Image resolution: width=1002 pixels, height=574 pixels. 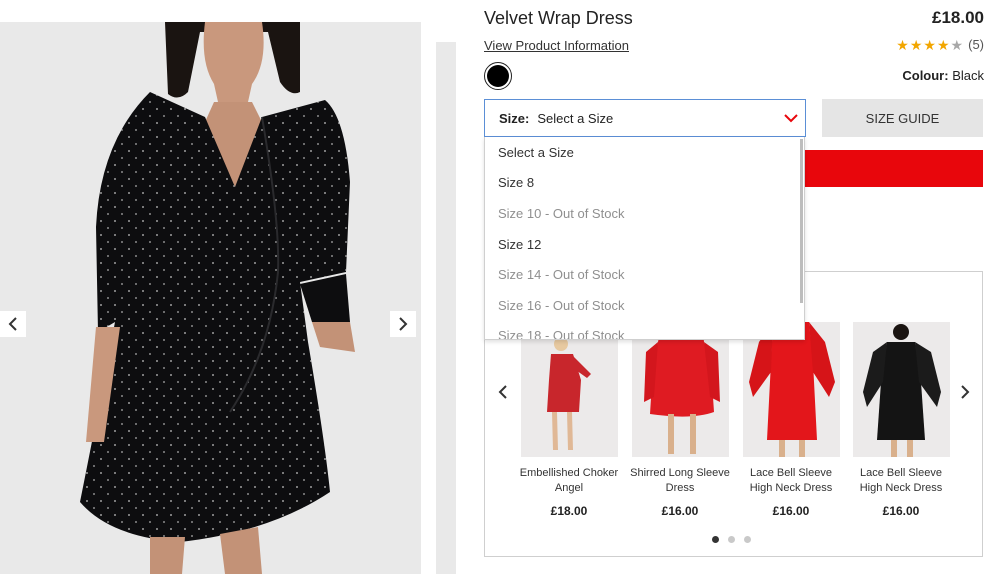 I want to click on size-option-out-of-stock: Size 18 - Out of Stock, so click(x=644, y=330).